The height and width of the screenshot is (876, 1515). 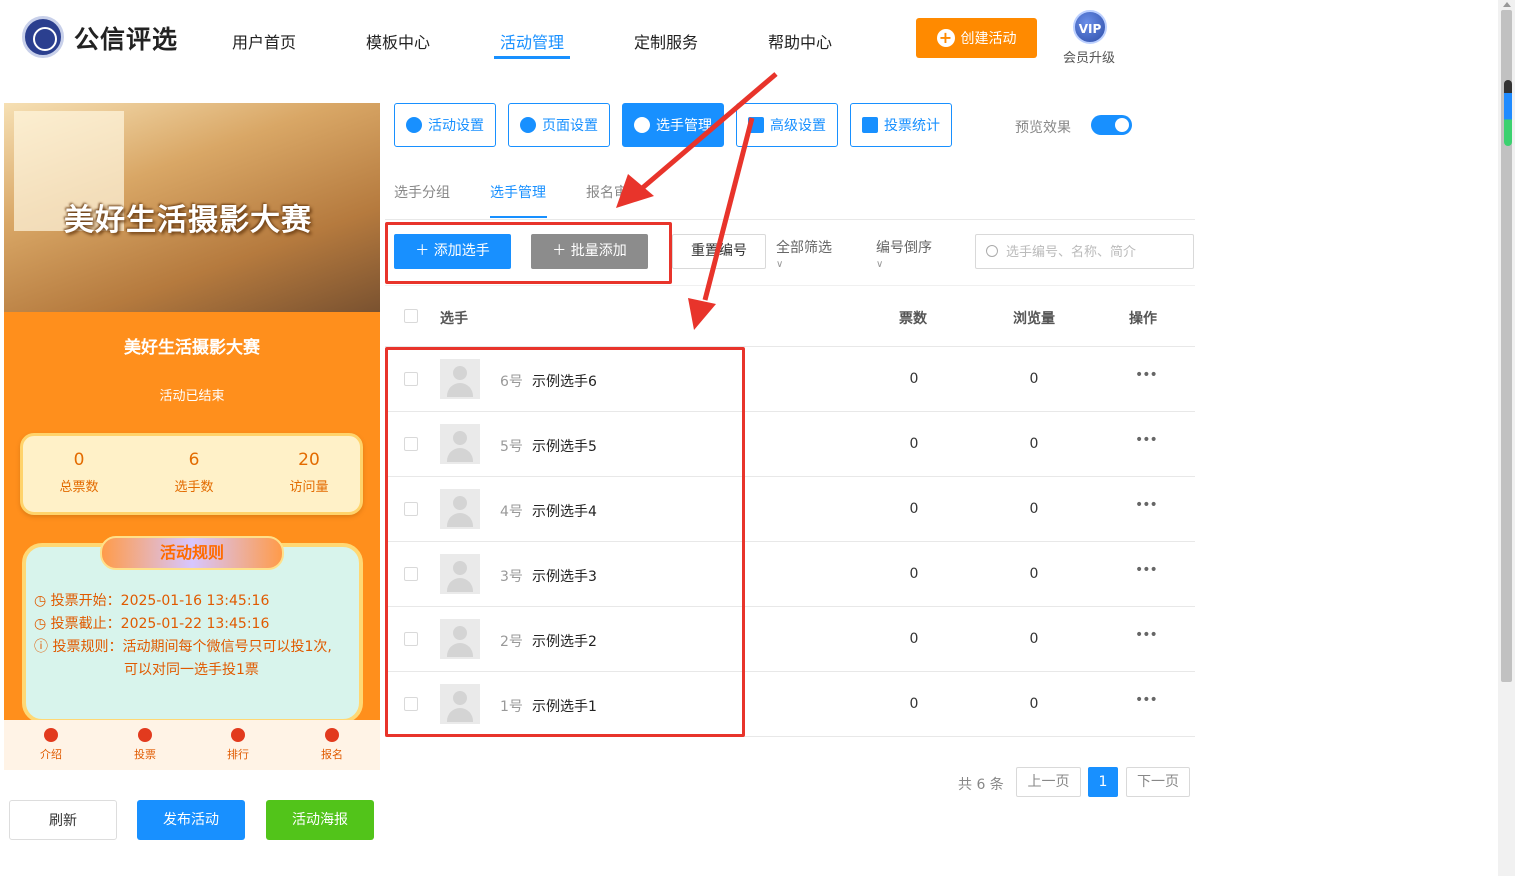 I want to click on arrow-head-player-list, so click(x=702, y=314).